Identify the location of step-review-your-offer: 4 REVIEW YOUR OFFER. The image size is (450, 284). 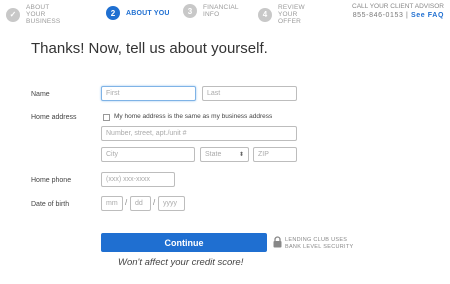
(289, 14).